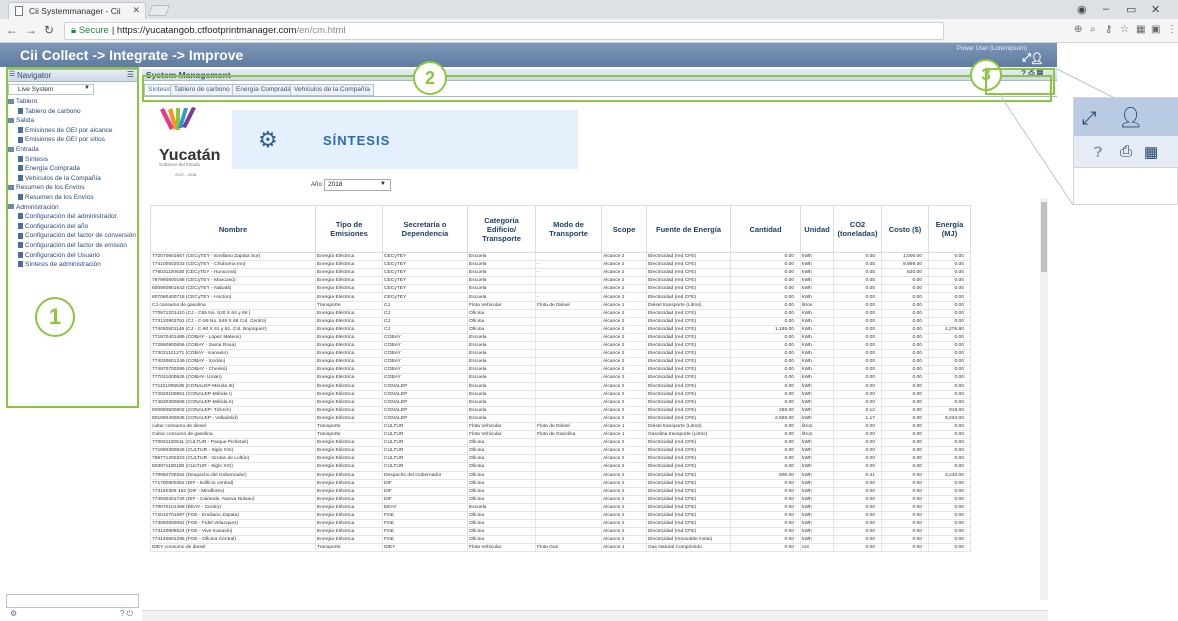 The image size is (1178, 621). I want to click on zoom-callout: ⤢ 👤︎ ❓︎ ⎙ ▦, so click(1125, 151).